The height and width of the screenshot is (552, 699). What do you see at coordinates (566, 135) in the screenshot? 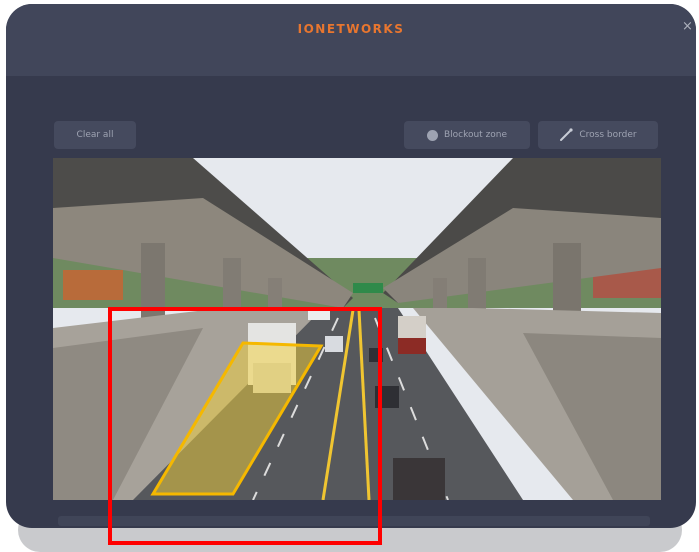
I see `diagonal-line-icon` at bounding box center [566, 135].